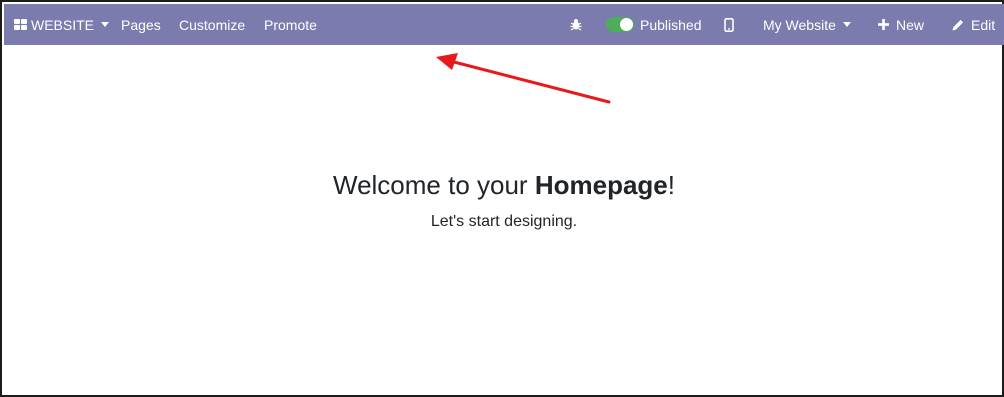  What do you see at coordinates (958, 24) in the screenshot?
I see `pencil-icon` at bounding box center [958, 24].